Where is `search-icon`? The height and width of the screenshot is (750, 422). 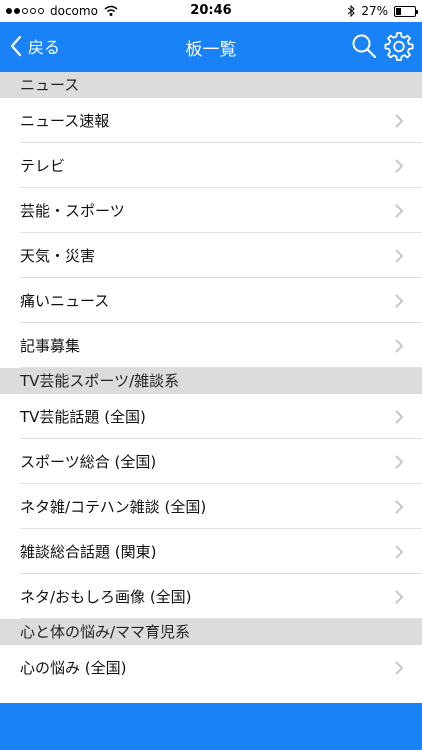
search-icon is located at coordinates (364, 46).